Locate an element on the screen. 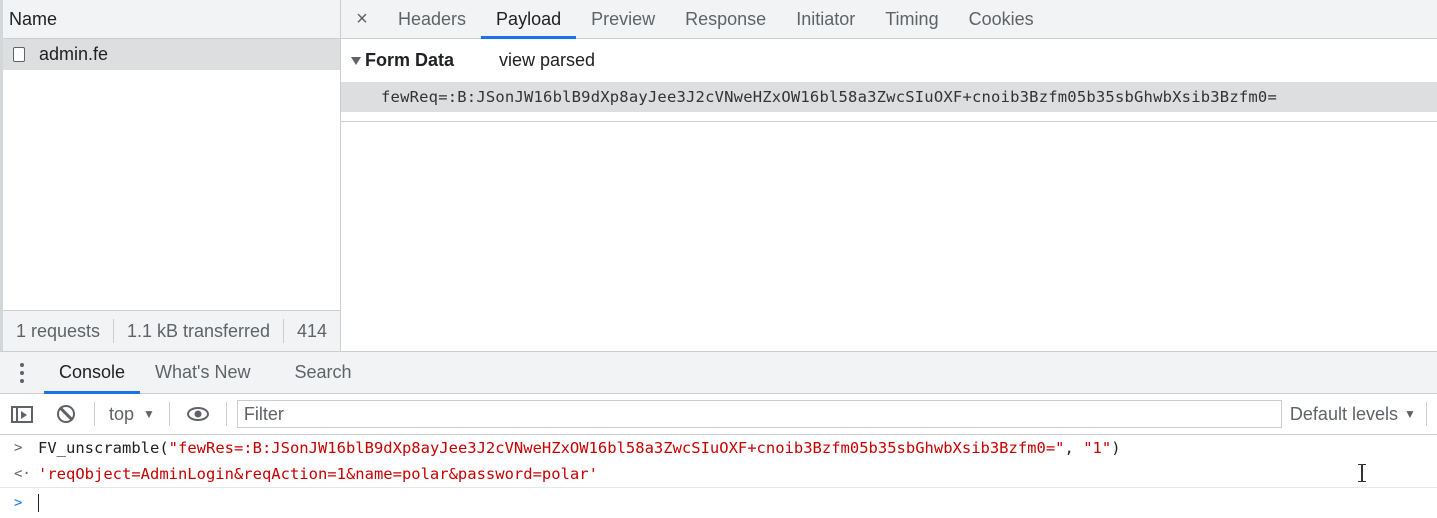 The height and width of the screenshot is (518, 1437). tab-payload: Payload is located at coordinates (529, 19).